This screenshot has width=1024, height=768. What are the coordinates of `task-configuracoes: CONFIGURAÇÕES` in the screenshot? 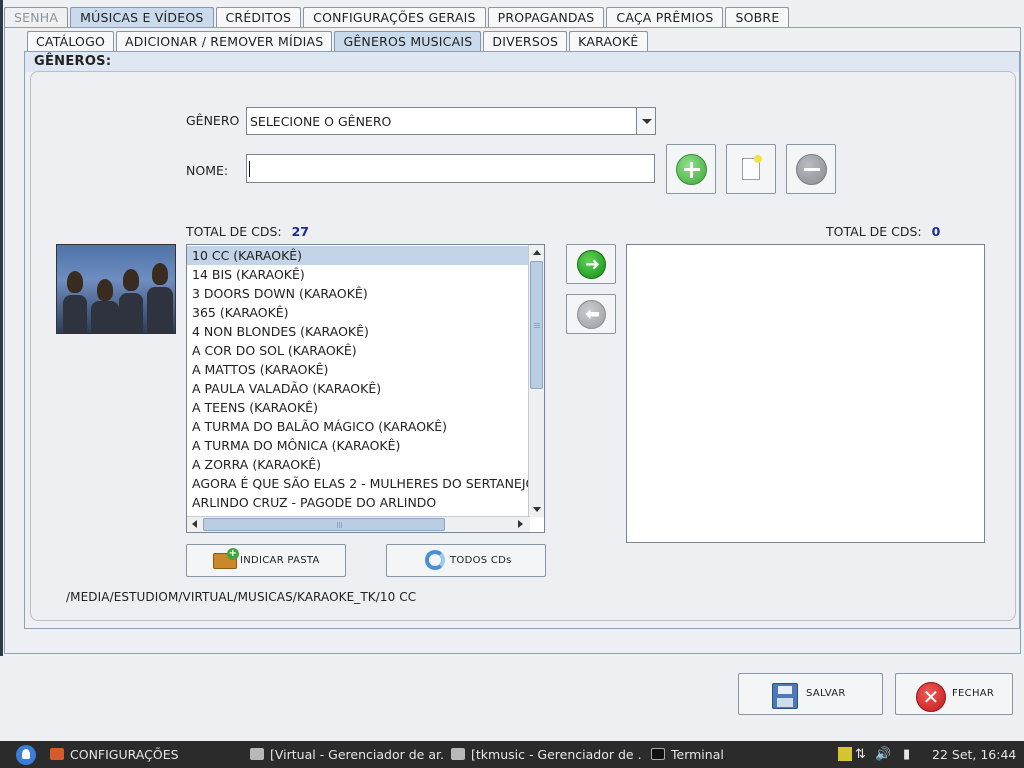 It's located at (145, 754).